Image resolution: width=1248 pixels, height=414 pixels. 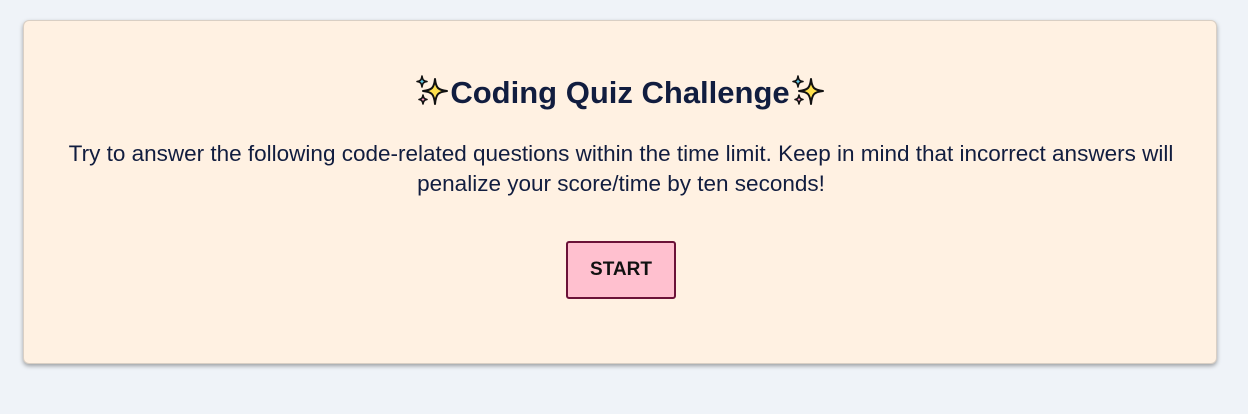 What do you see at coordinates (621, 270) in the screenshot?
I see `start-button: START` at bounding box center [621, 270].